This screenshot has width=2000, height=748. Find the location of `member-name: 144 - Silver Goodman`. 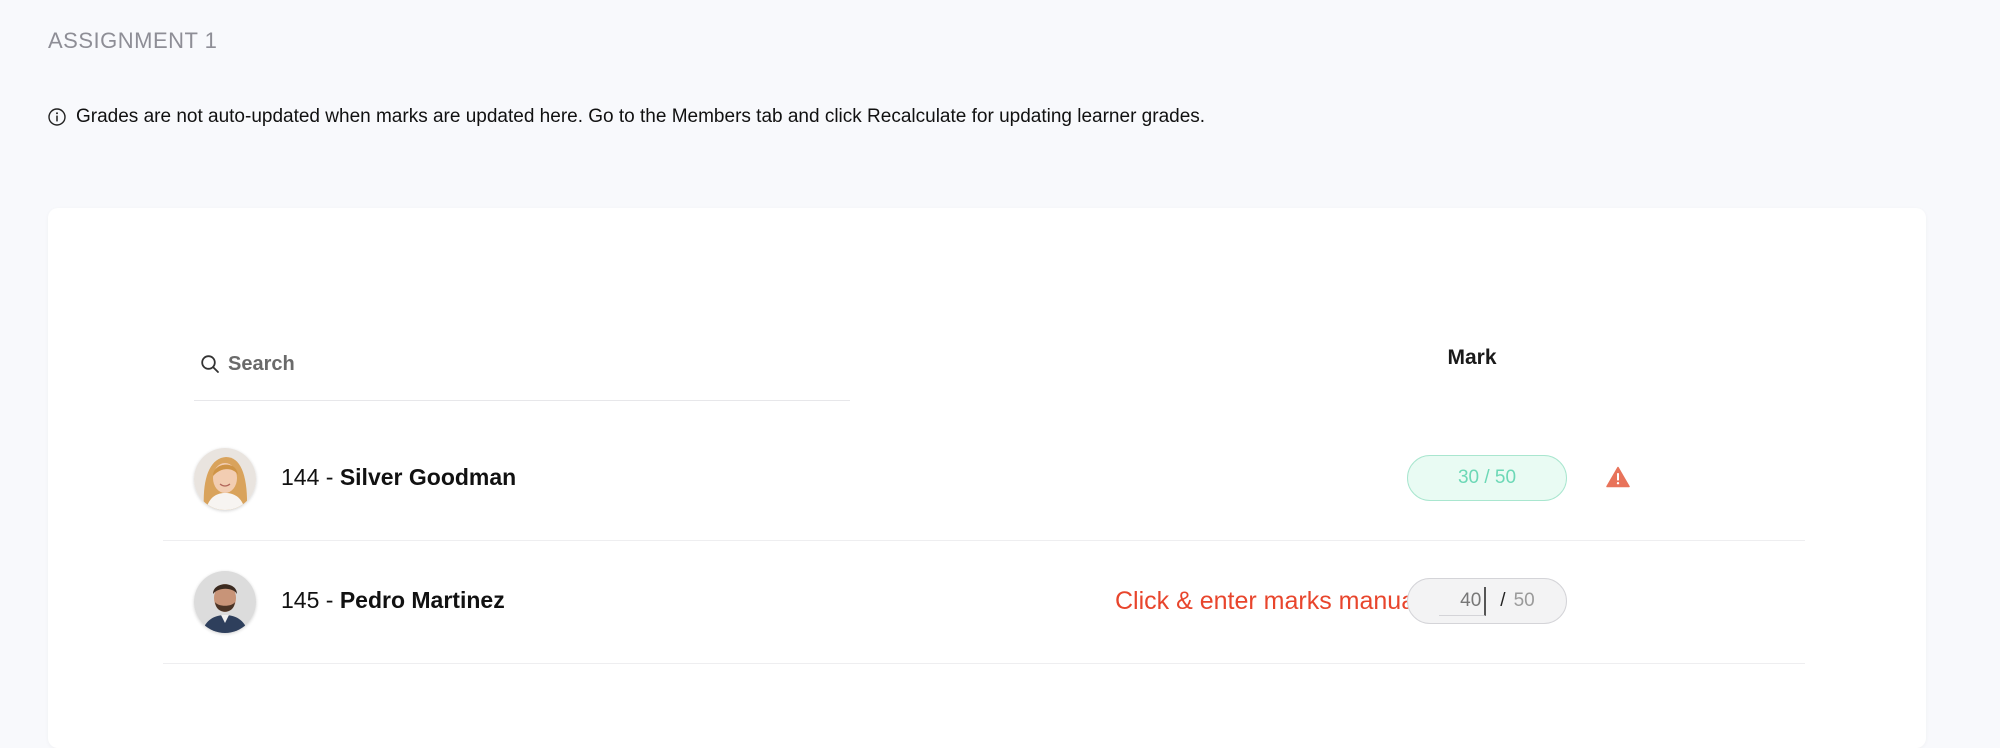

member-name: 144 - Silver Goodman is located at coordinates (398, 477).